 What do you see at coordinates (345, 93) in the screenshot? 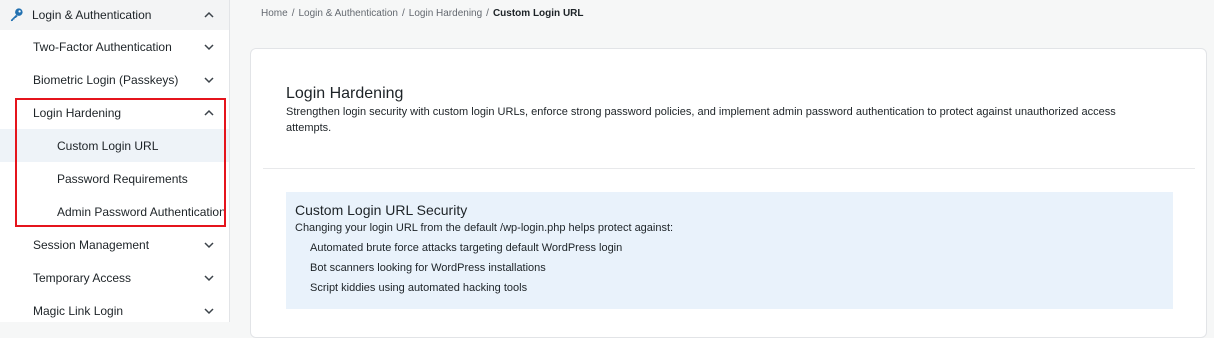
I see `page-title: Login Hardening` at bounding box center [345, 93].